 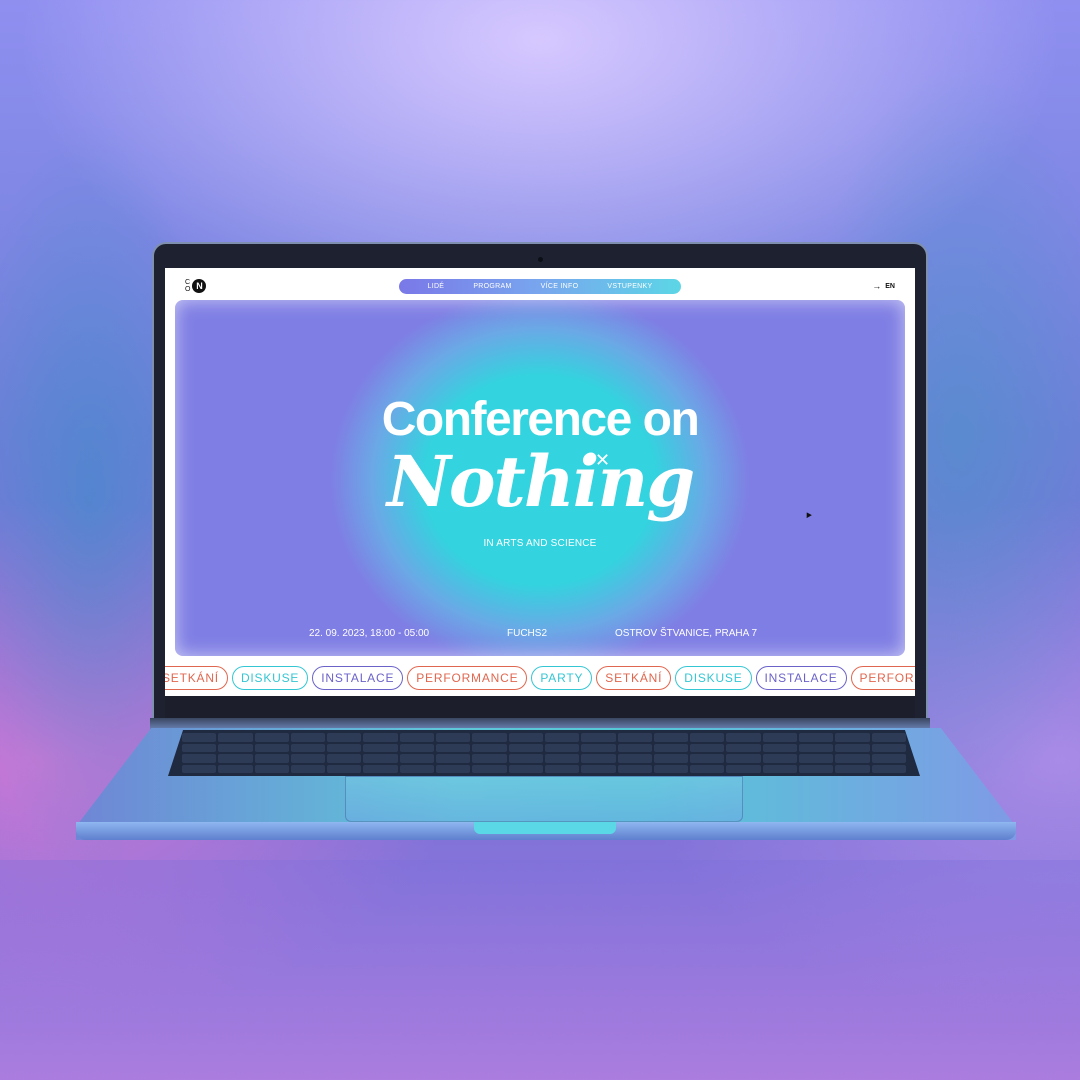 What do you see at coordinates (686, 633) in the screenshot?
I see `event-address: OSTROV ŠTVANICE, PRAHA 7` at bounding box center [686, 633].